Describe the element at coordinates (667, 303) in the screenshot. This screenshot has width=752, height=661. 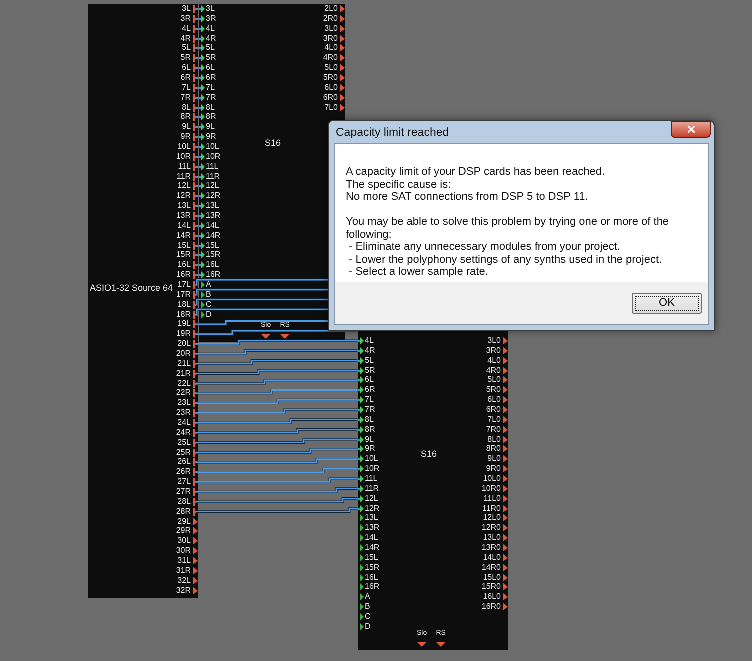
I see `ok-button: OK` at that location.